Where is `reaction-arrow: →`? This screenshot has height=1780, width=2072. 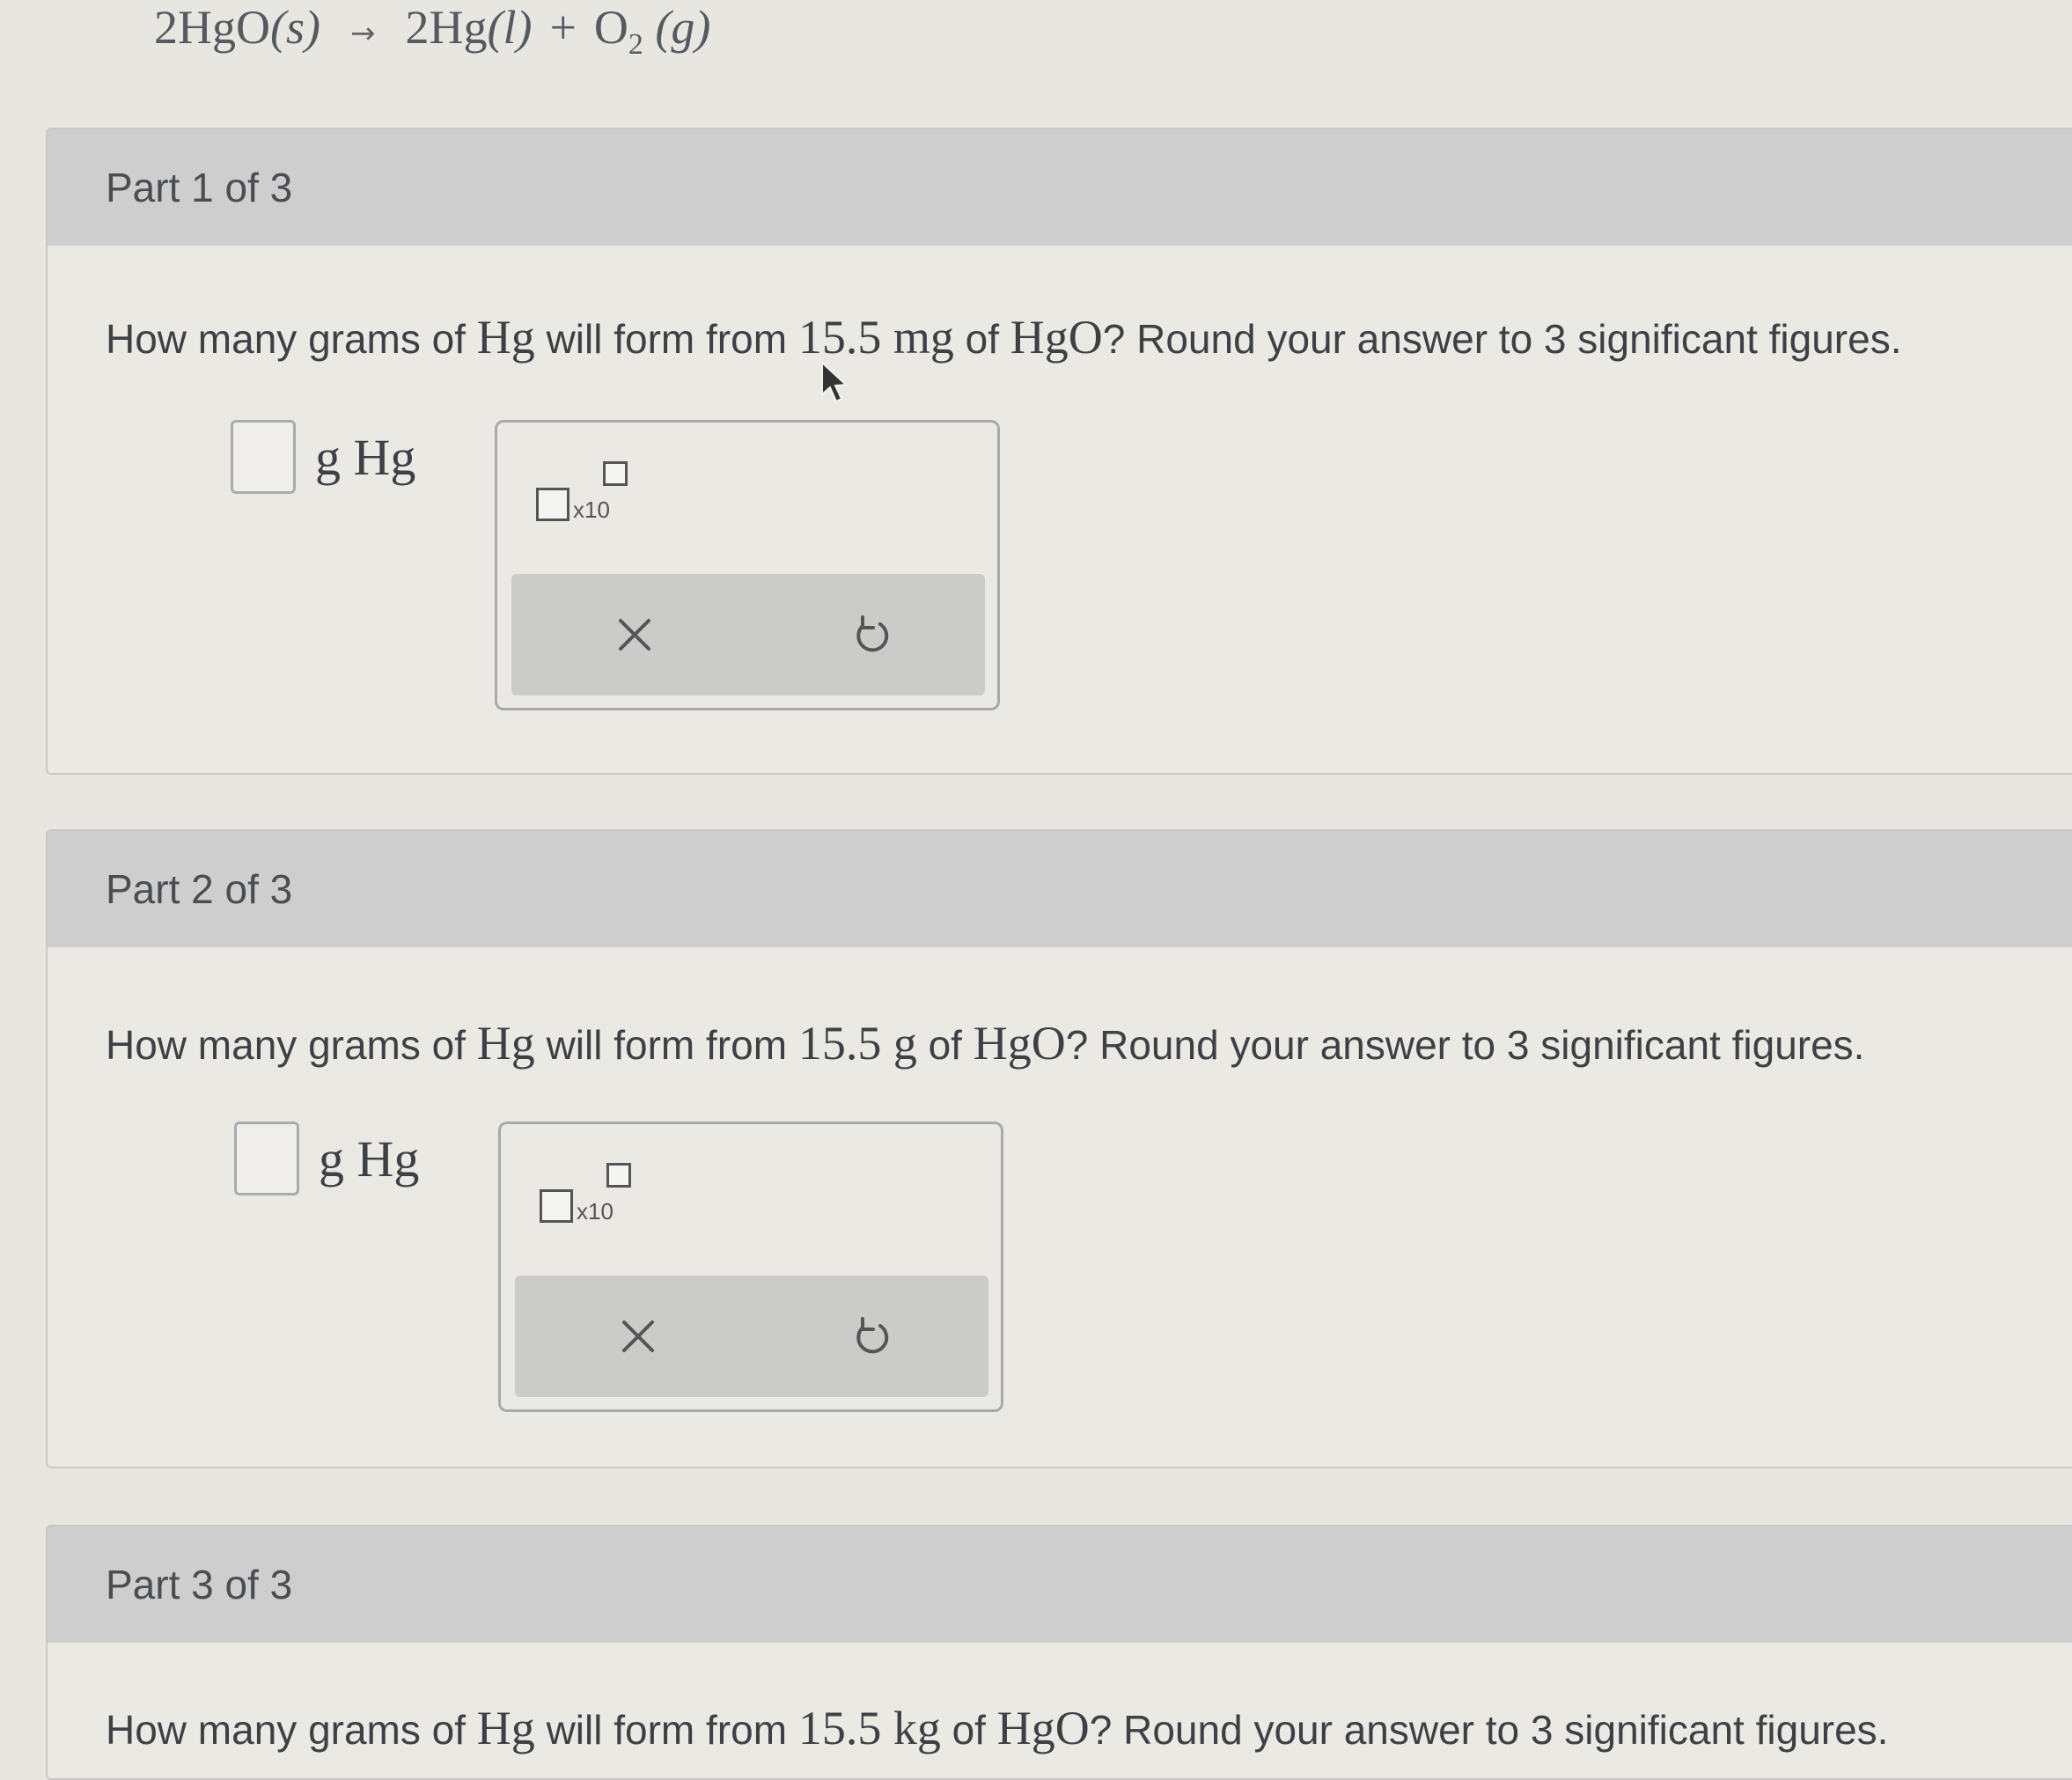
reaction-arrow: → is located at coordinates (362, 34).